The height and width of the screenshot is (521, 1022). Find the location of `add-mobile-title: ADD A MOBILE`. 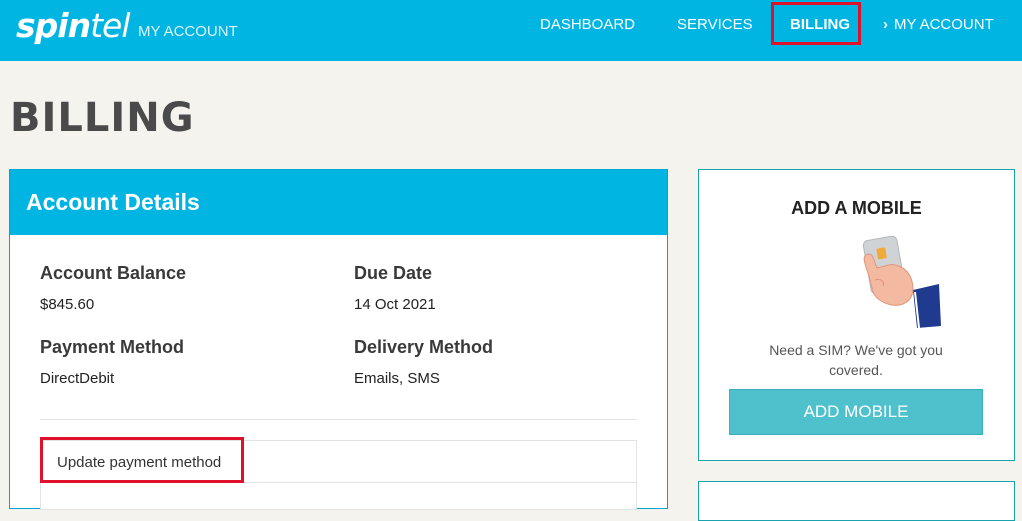

add-mobile-title: ADD A MOBILE is located at coordinates (856, 208).